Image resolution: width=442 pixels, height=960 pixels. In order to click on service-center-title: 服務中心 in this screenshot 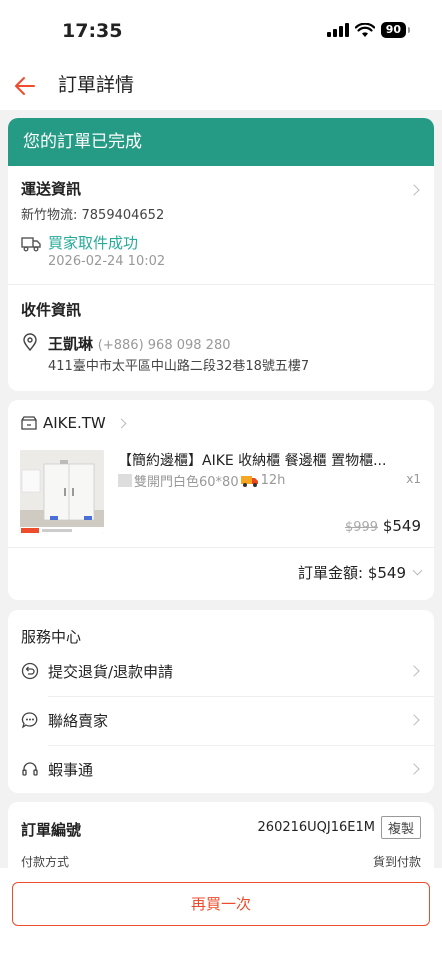, I will do `click(51, 637)`.